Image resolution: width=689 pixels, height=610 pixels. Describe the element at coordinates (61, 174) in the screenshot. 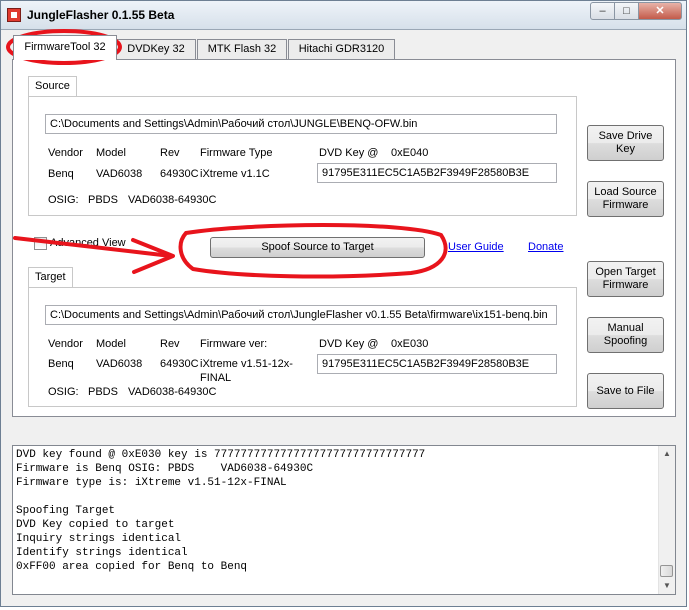

I see `source-vendor-value: Benq` at that location.